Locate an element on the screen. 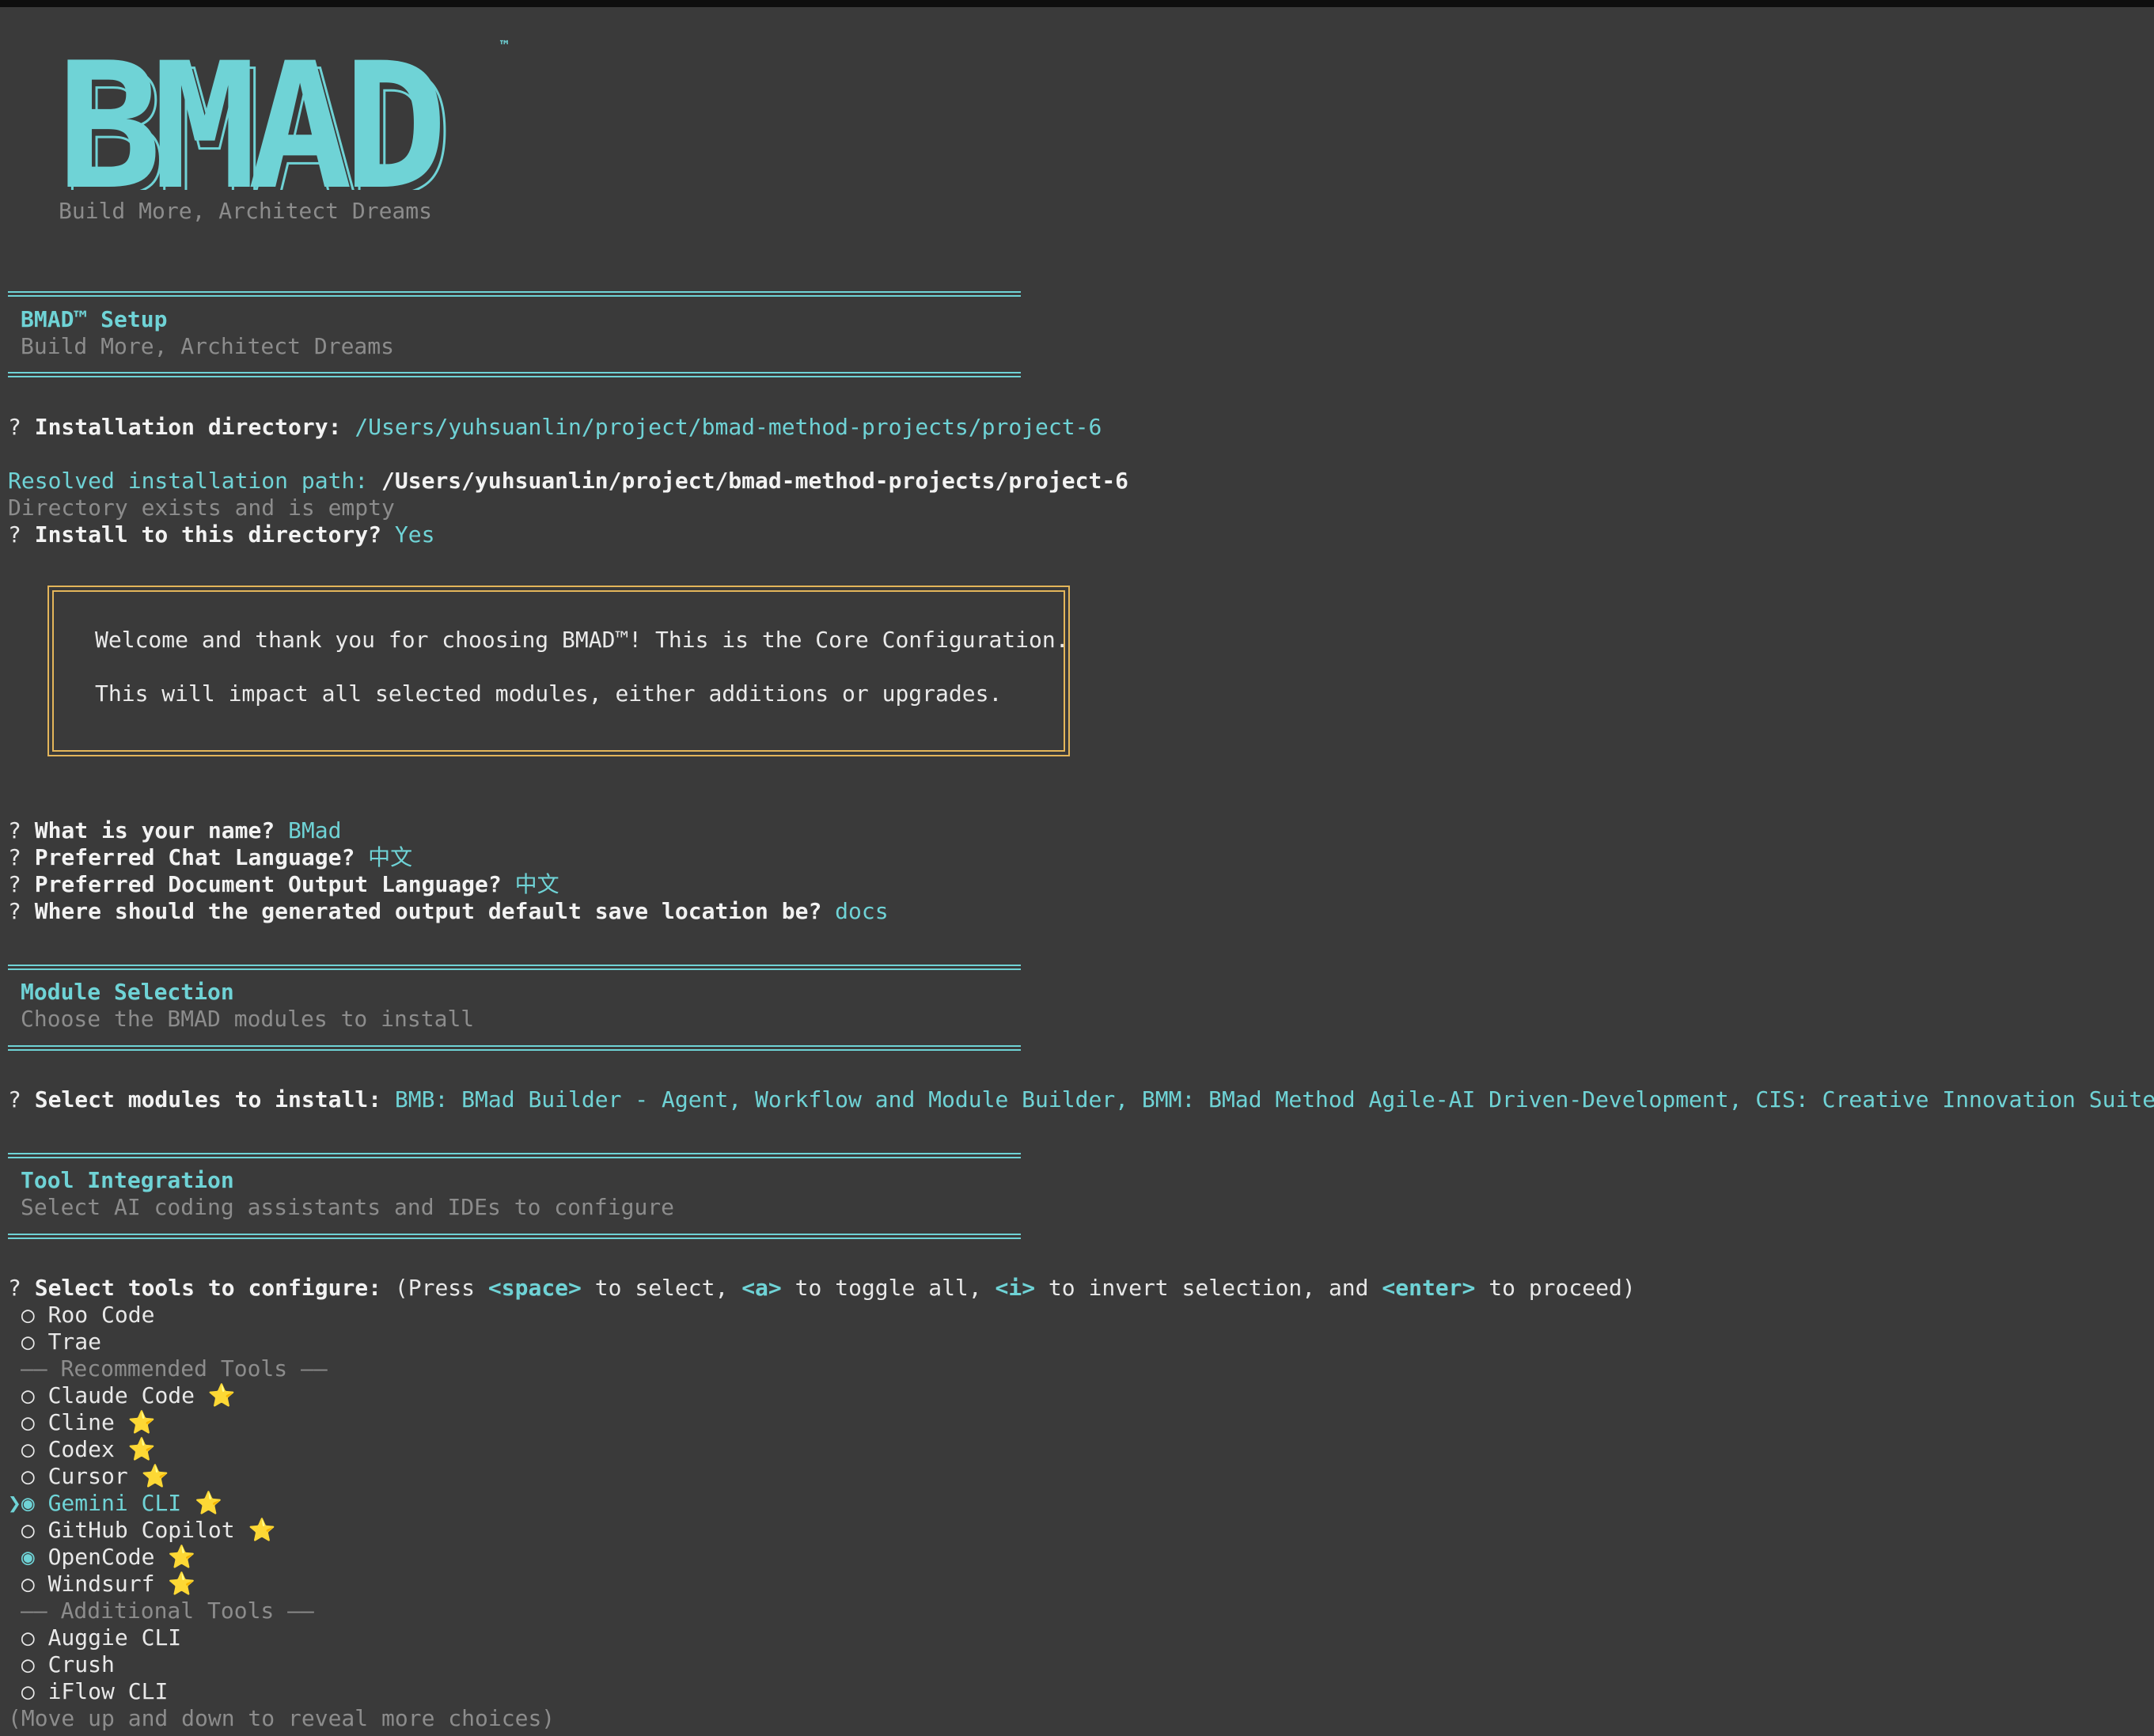  tool-option-label: OpenCode is located at coordinates (101, 1557).